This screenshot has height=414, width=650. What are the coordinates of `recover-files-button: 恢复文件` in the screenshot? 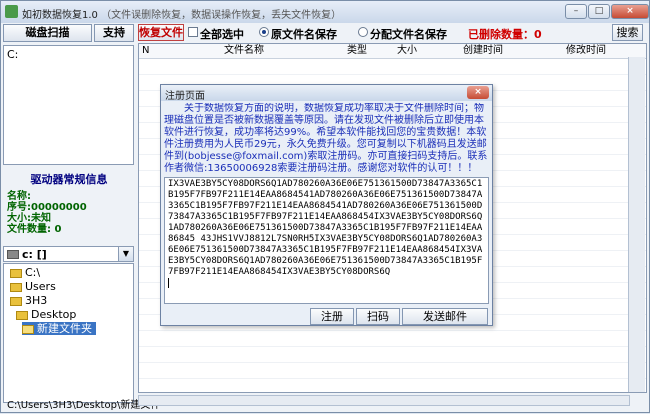 It's located at (161, 32).